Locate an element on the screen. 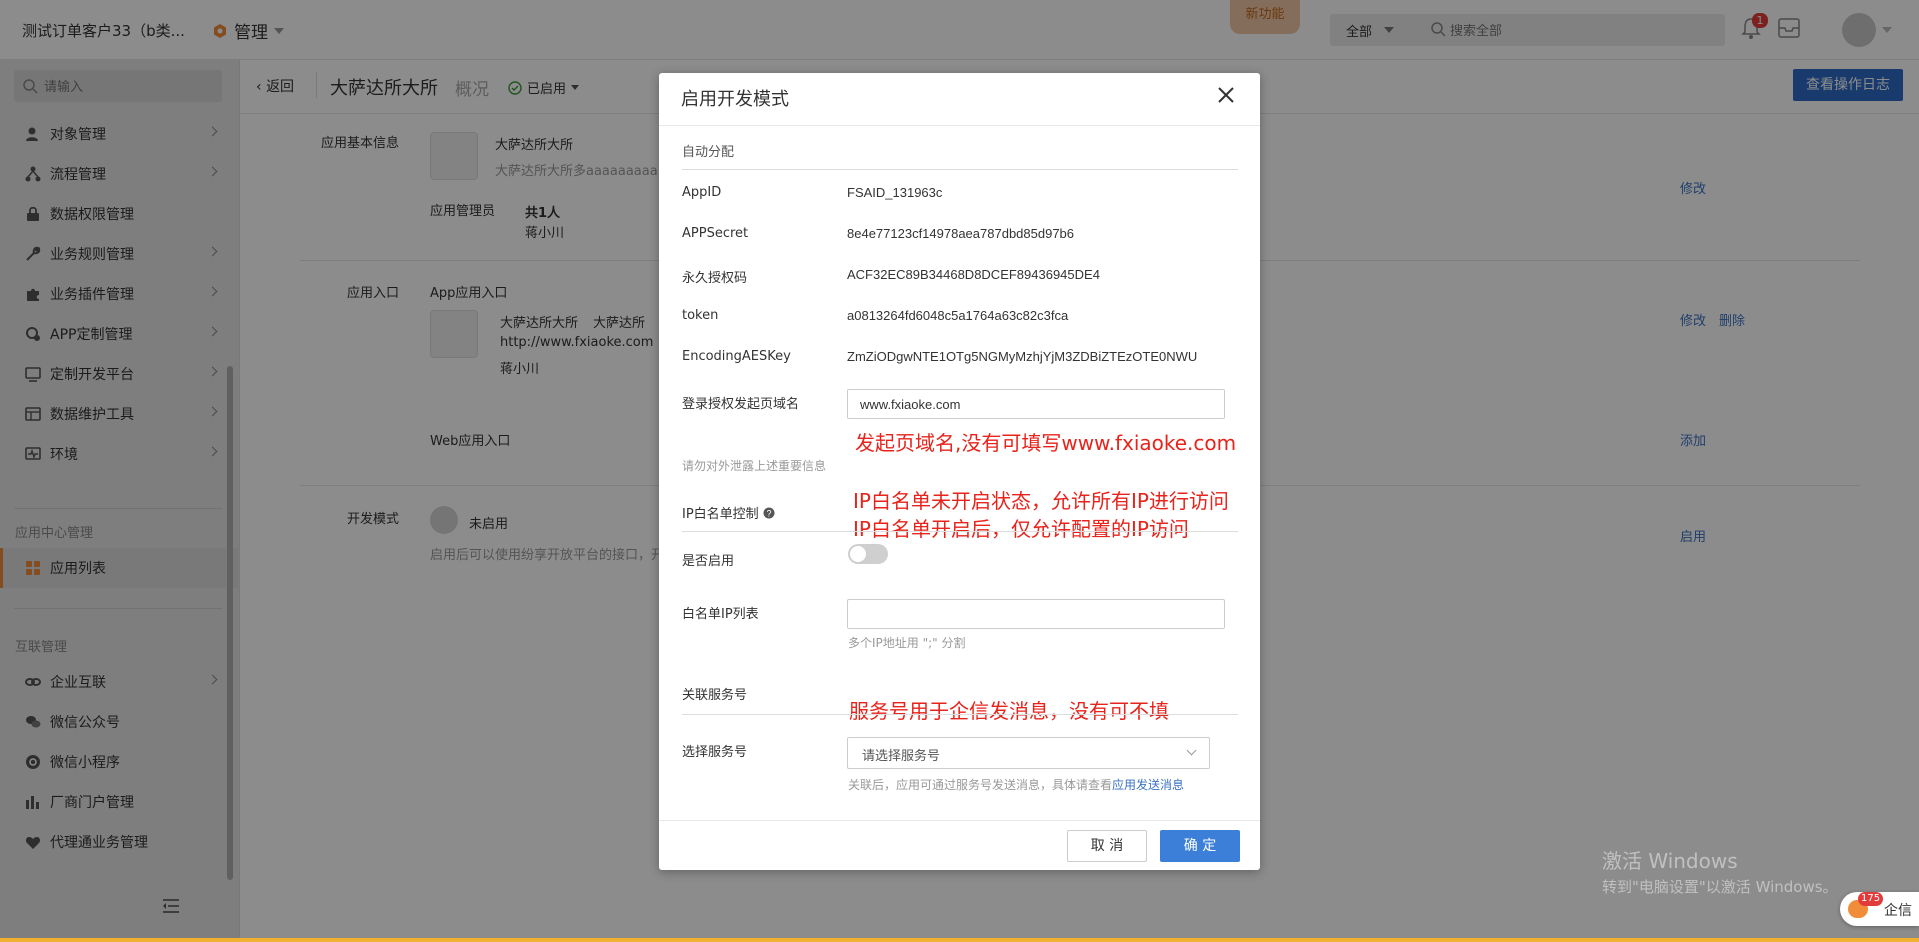  annotation-domain: 发起页域名,没有可填写www.fxiaoke.com is located at coordinates (1046, 443).